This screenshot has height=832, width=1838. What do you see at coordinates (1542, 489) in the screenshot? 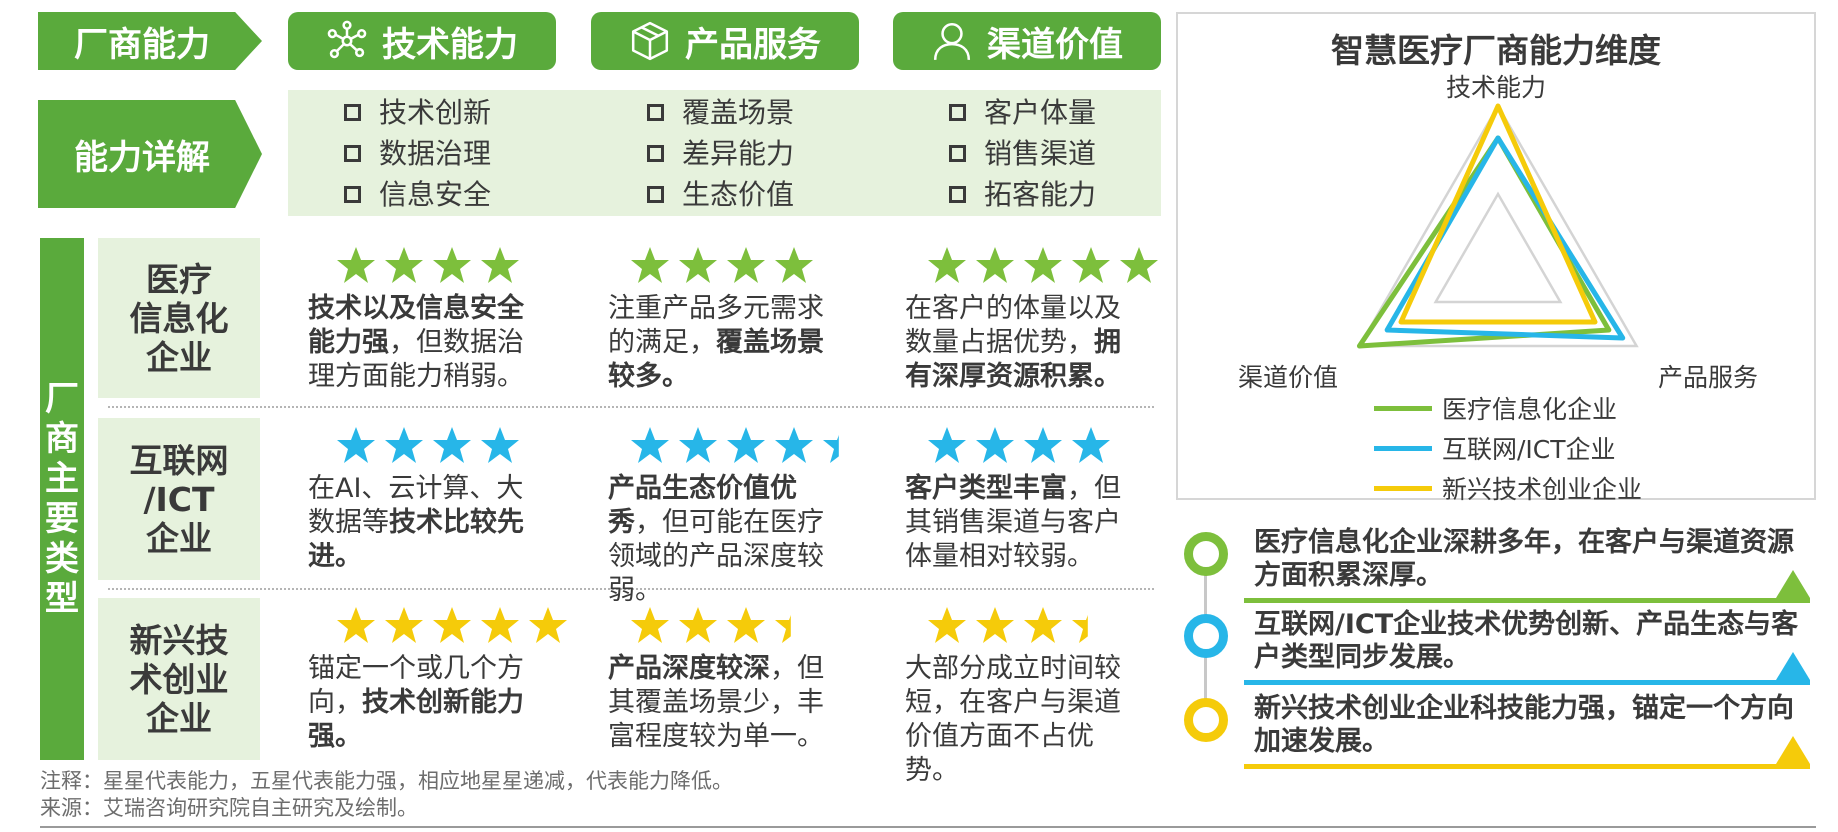
I see `legend-label: 新兴技术创业企业` at bounding box center [1542, 489].